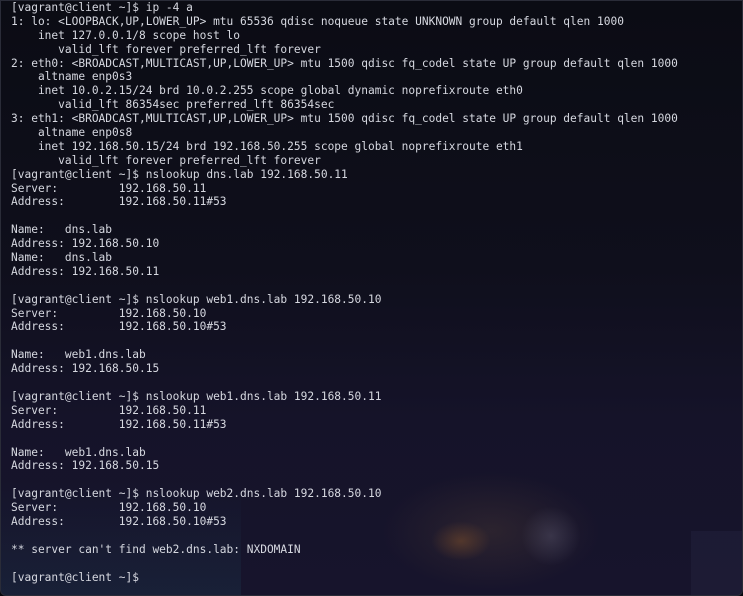  What do you see at coordinates (85, 244) in the screenshot?
I see `terminal-line: Address: 192.168.50.10` at bounding box center [85, 244].